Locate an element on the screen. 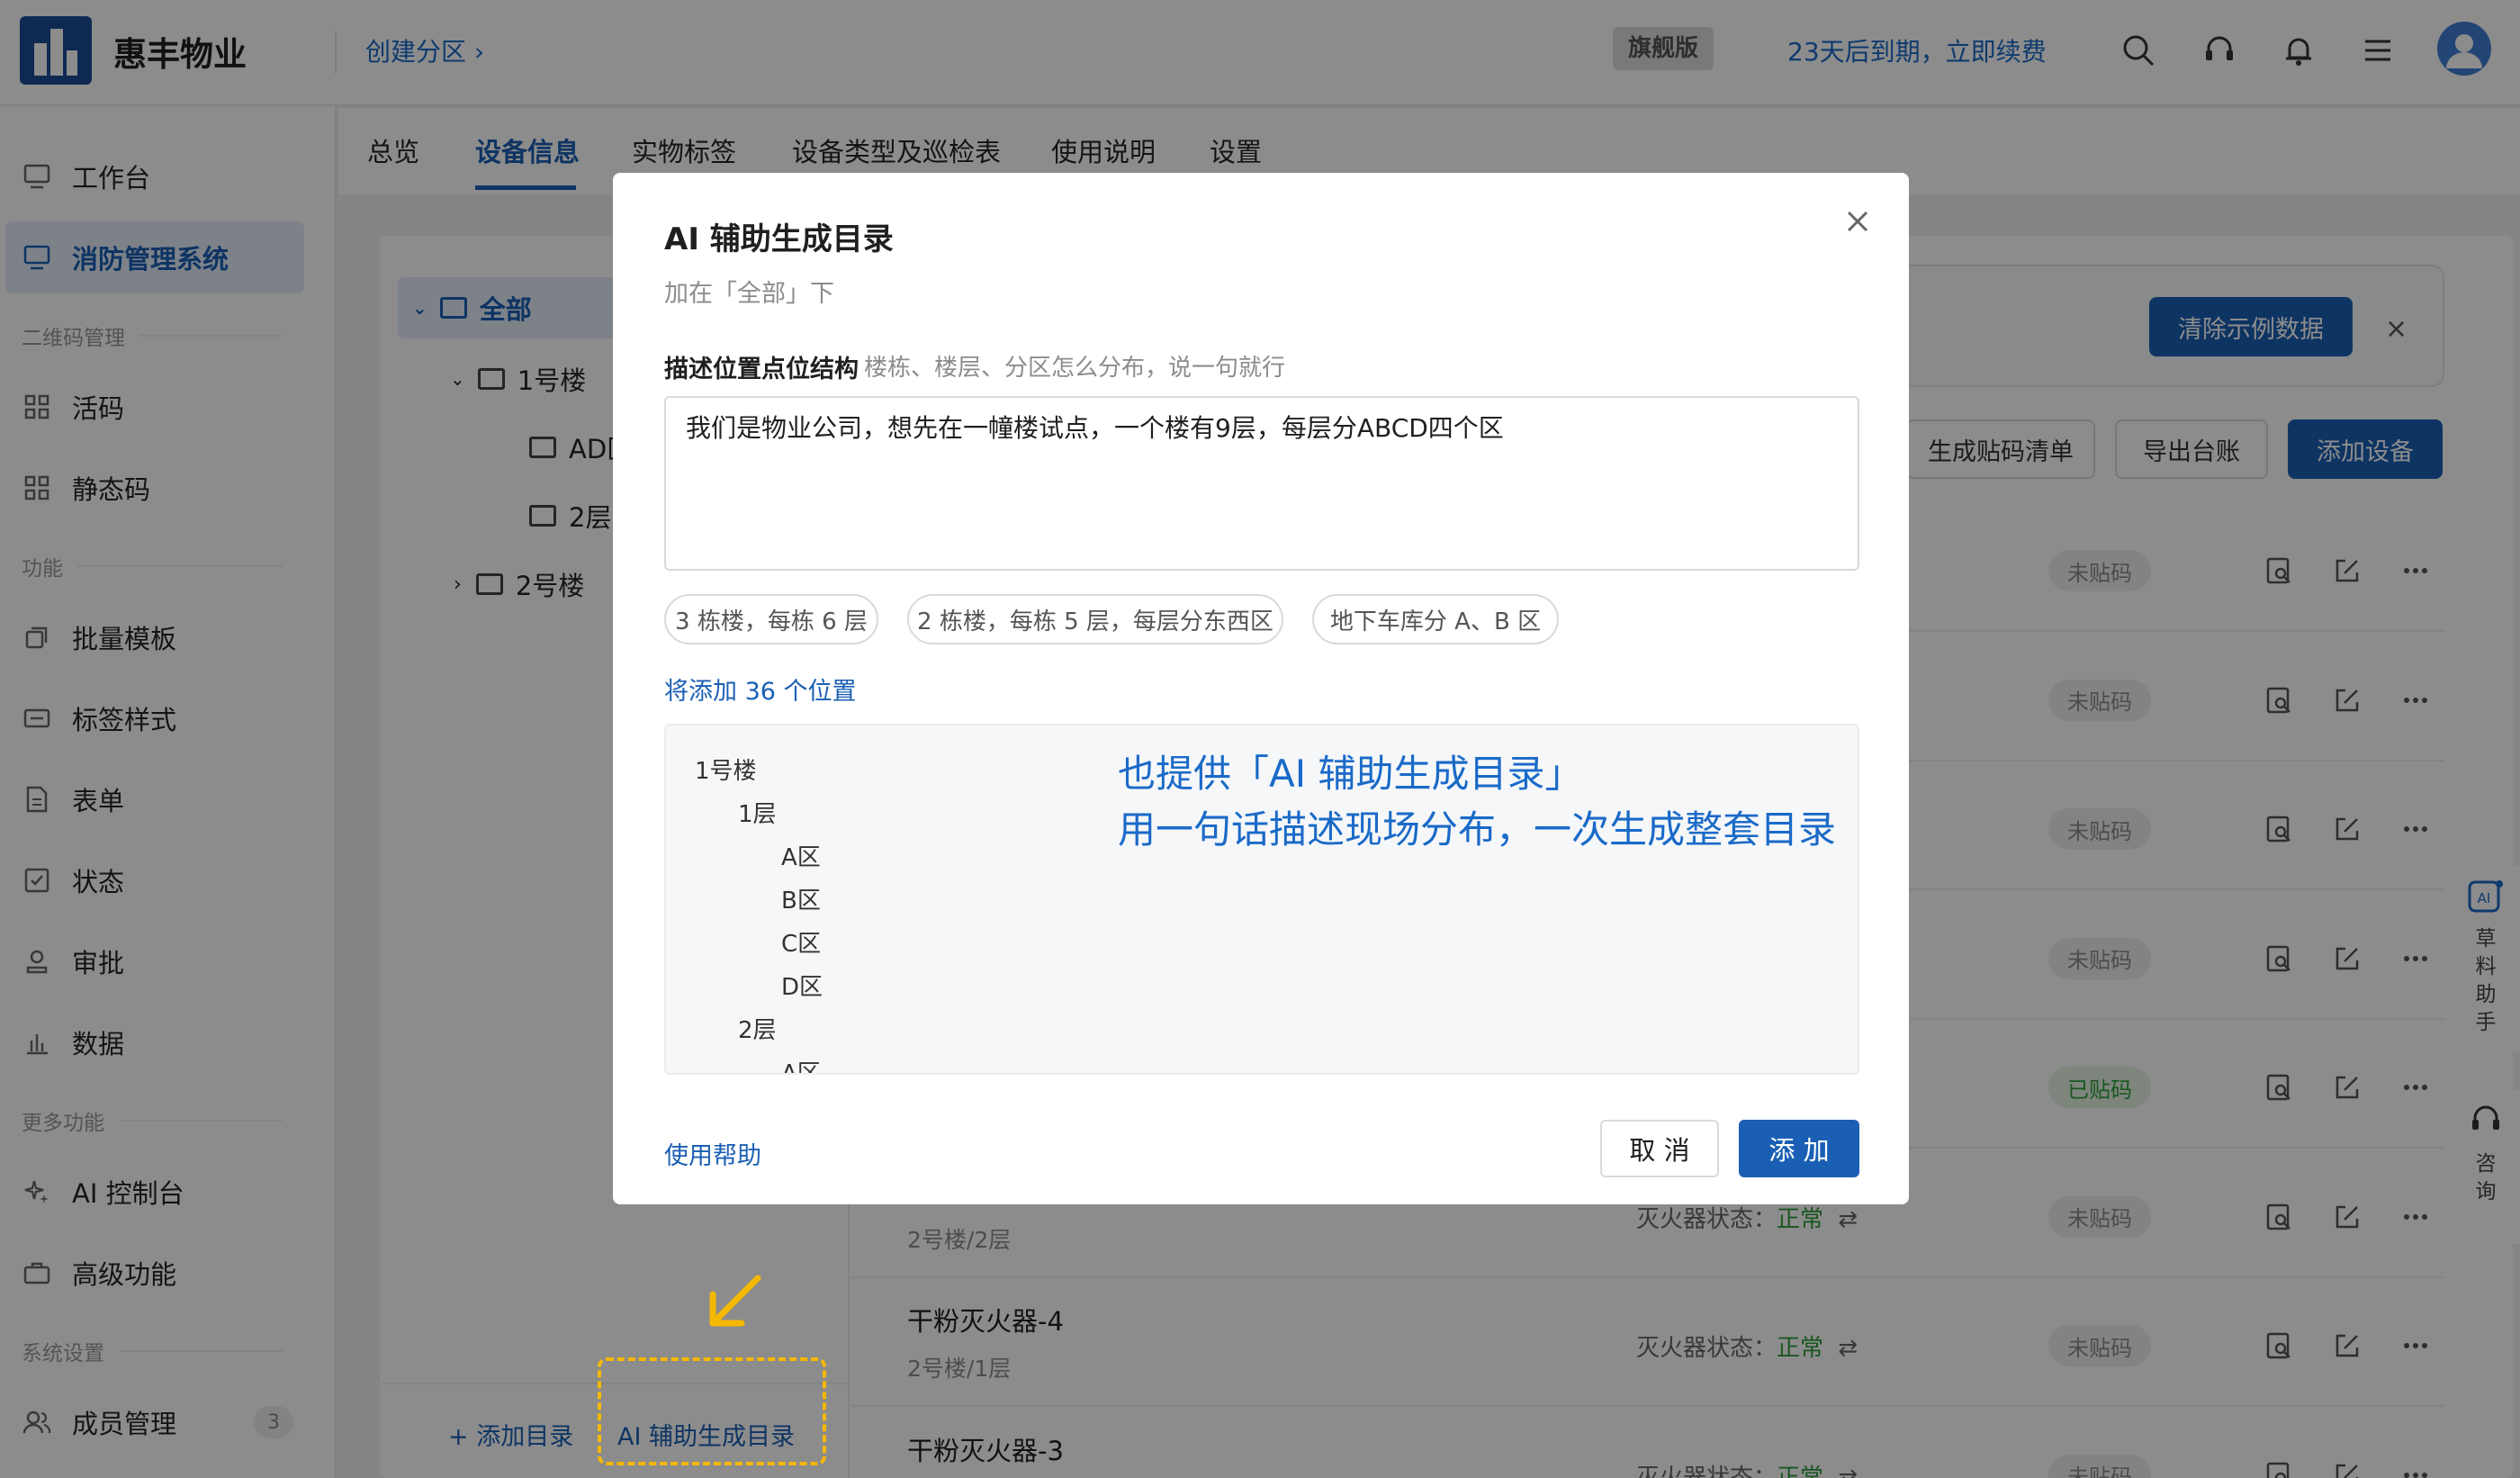 Image resolution: width=2520 pixels, height=1478 pixels. preview-zone: B区 is located at coordinates (801, 901).